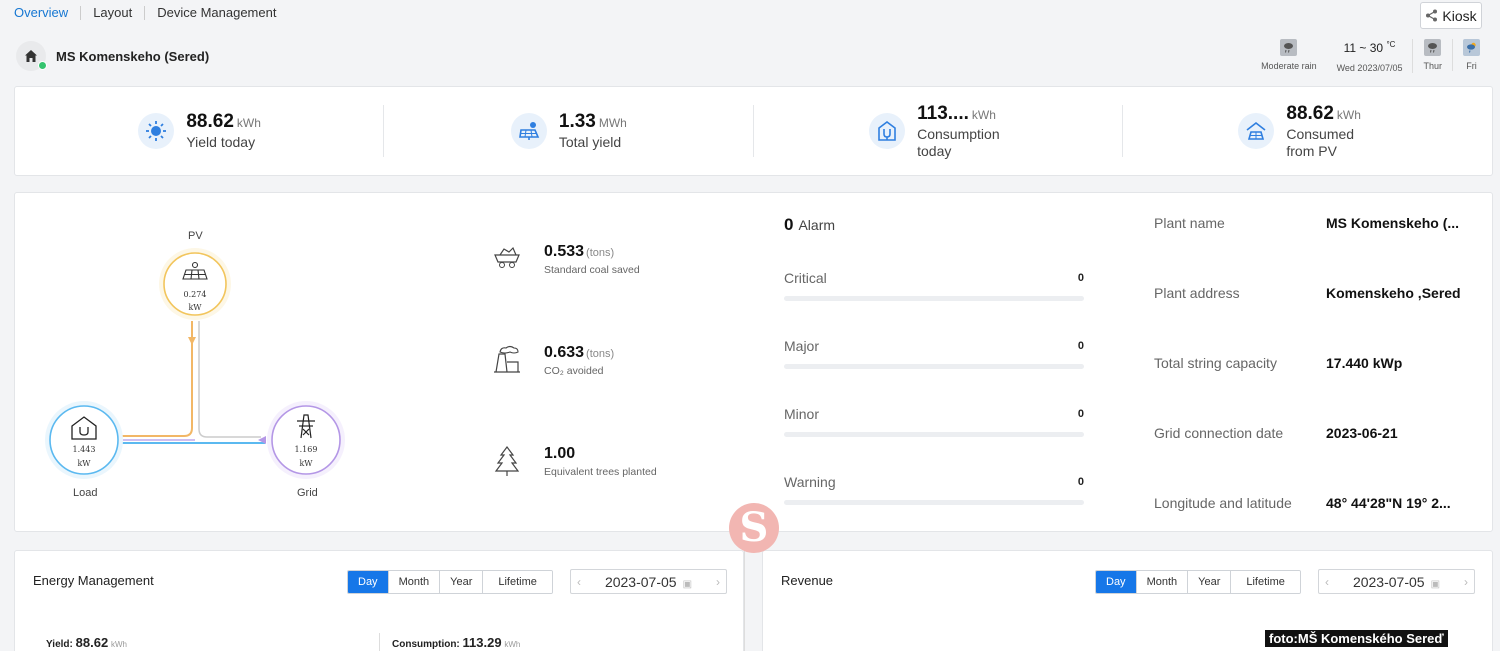 Image resolution: width=1500 pixels, height=651 pixels. What do you see at coordinates (612, 123) in the screenshot?
I see `kpi-unit: MWh` at bounding box center [612, 123].